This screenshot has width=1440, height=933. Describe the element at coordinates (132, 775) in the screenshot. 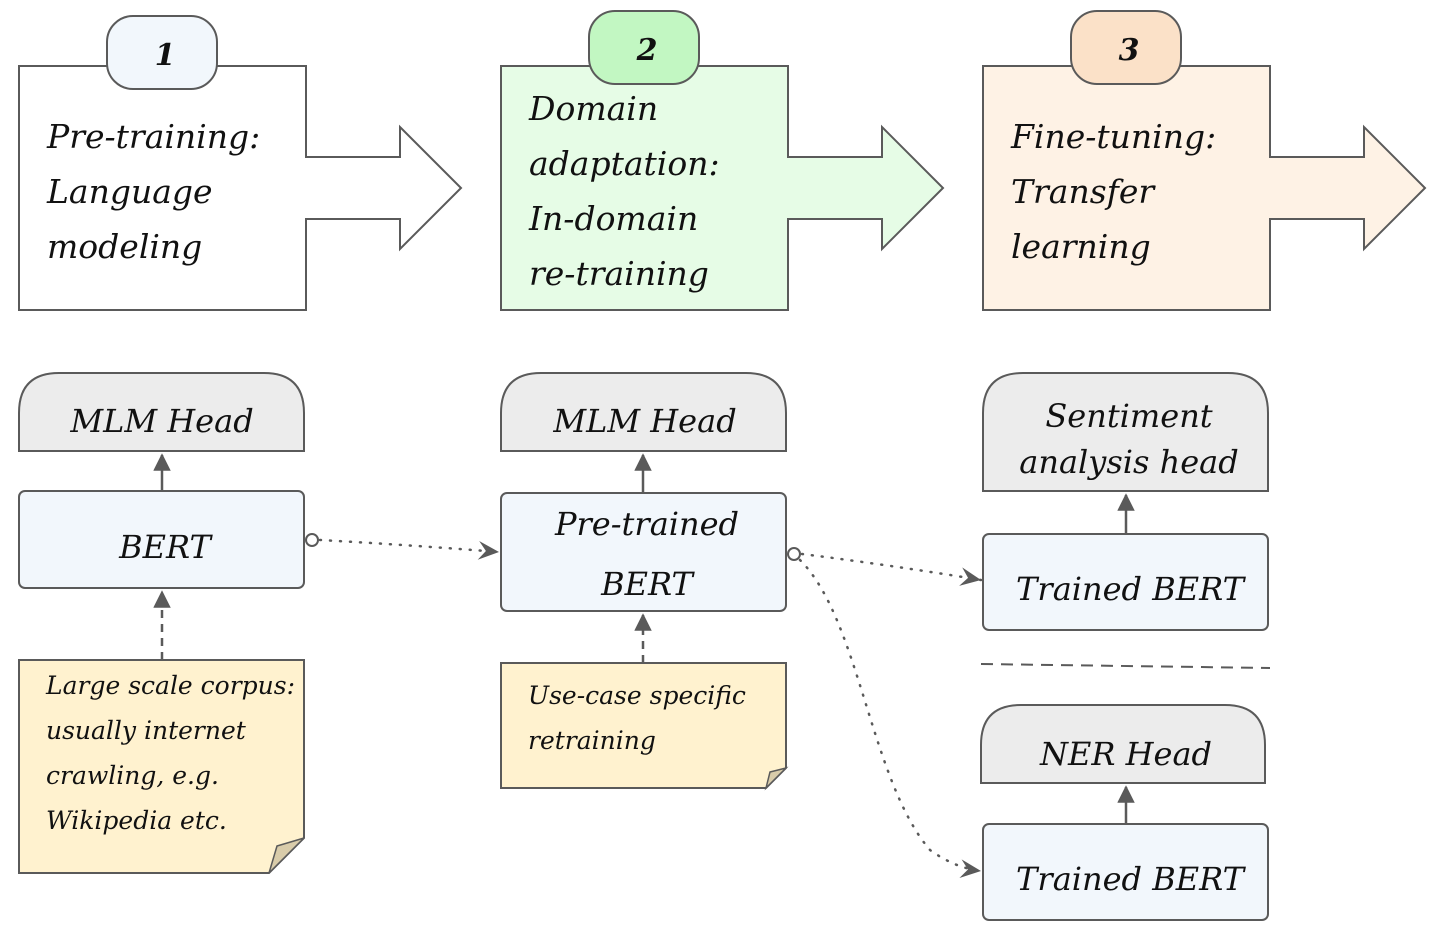

I see `corpus-note-line: crawling, e.g.` at that location.